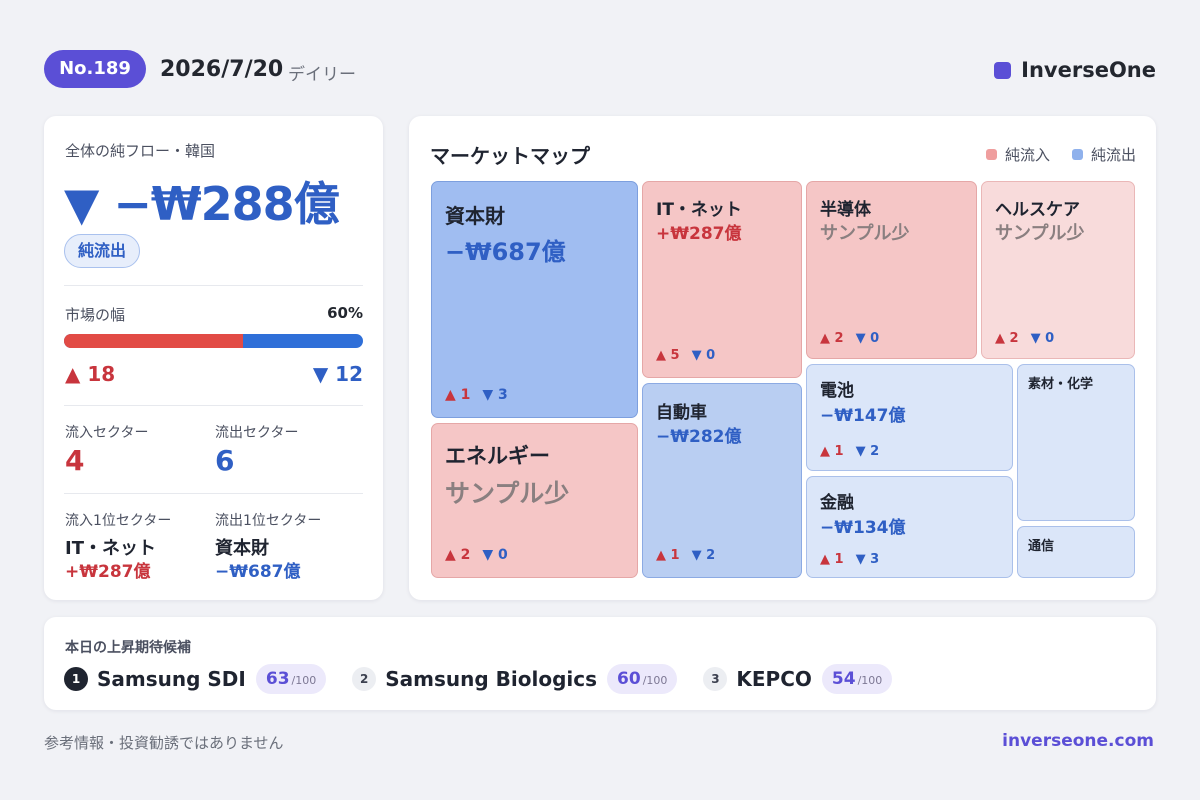 This screenshot has height=800, width=1200. What do you see at coordinates (699, 210) in the screenshot?
I see `sector-name: IT・ネット` at bounding box center [699, 210].